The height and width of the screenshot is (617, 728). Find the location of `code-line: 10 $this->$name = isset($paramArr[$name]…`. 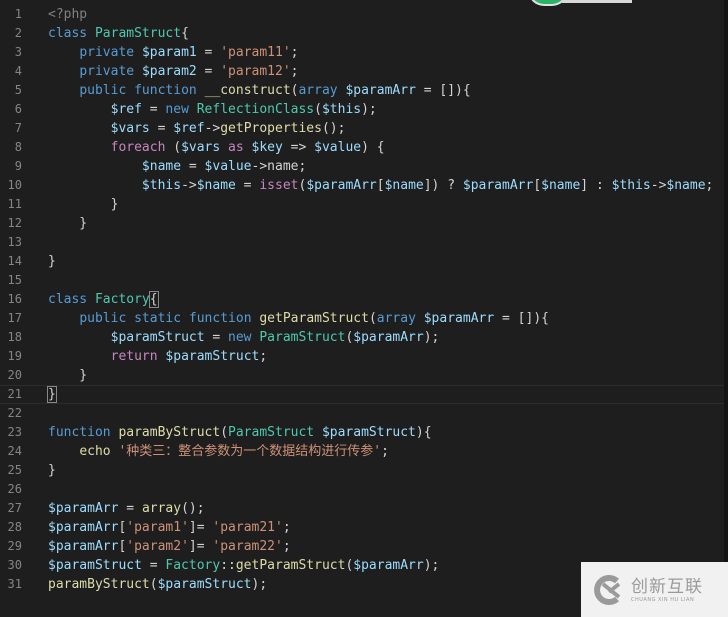

code-line: 10 $this->$name = isset($paramArr[$name]… is located at coordinates (362, 185).